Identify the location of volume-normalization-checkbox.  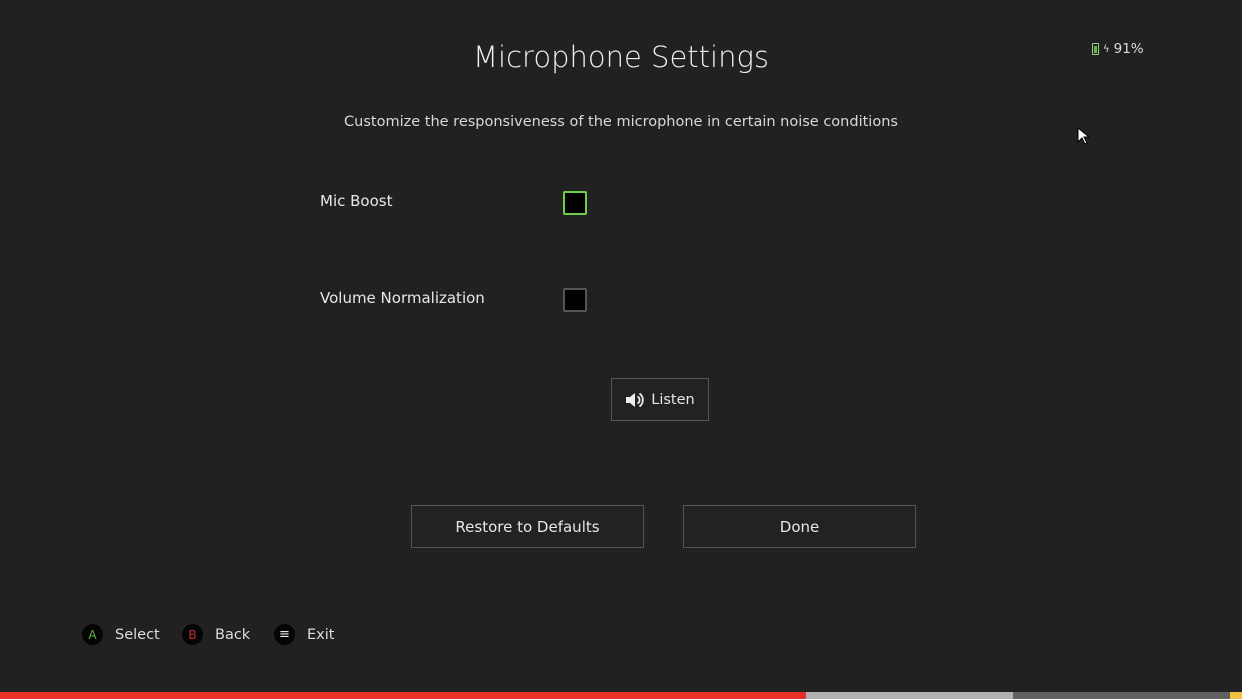
(575, 300).